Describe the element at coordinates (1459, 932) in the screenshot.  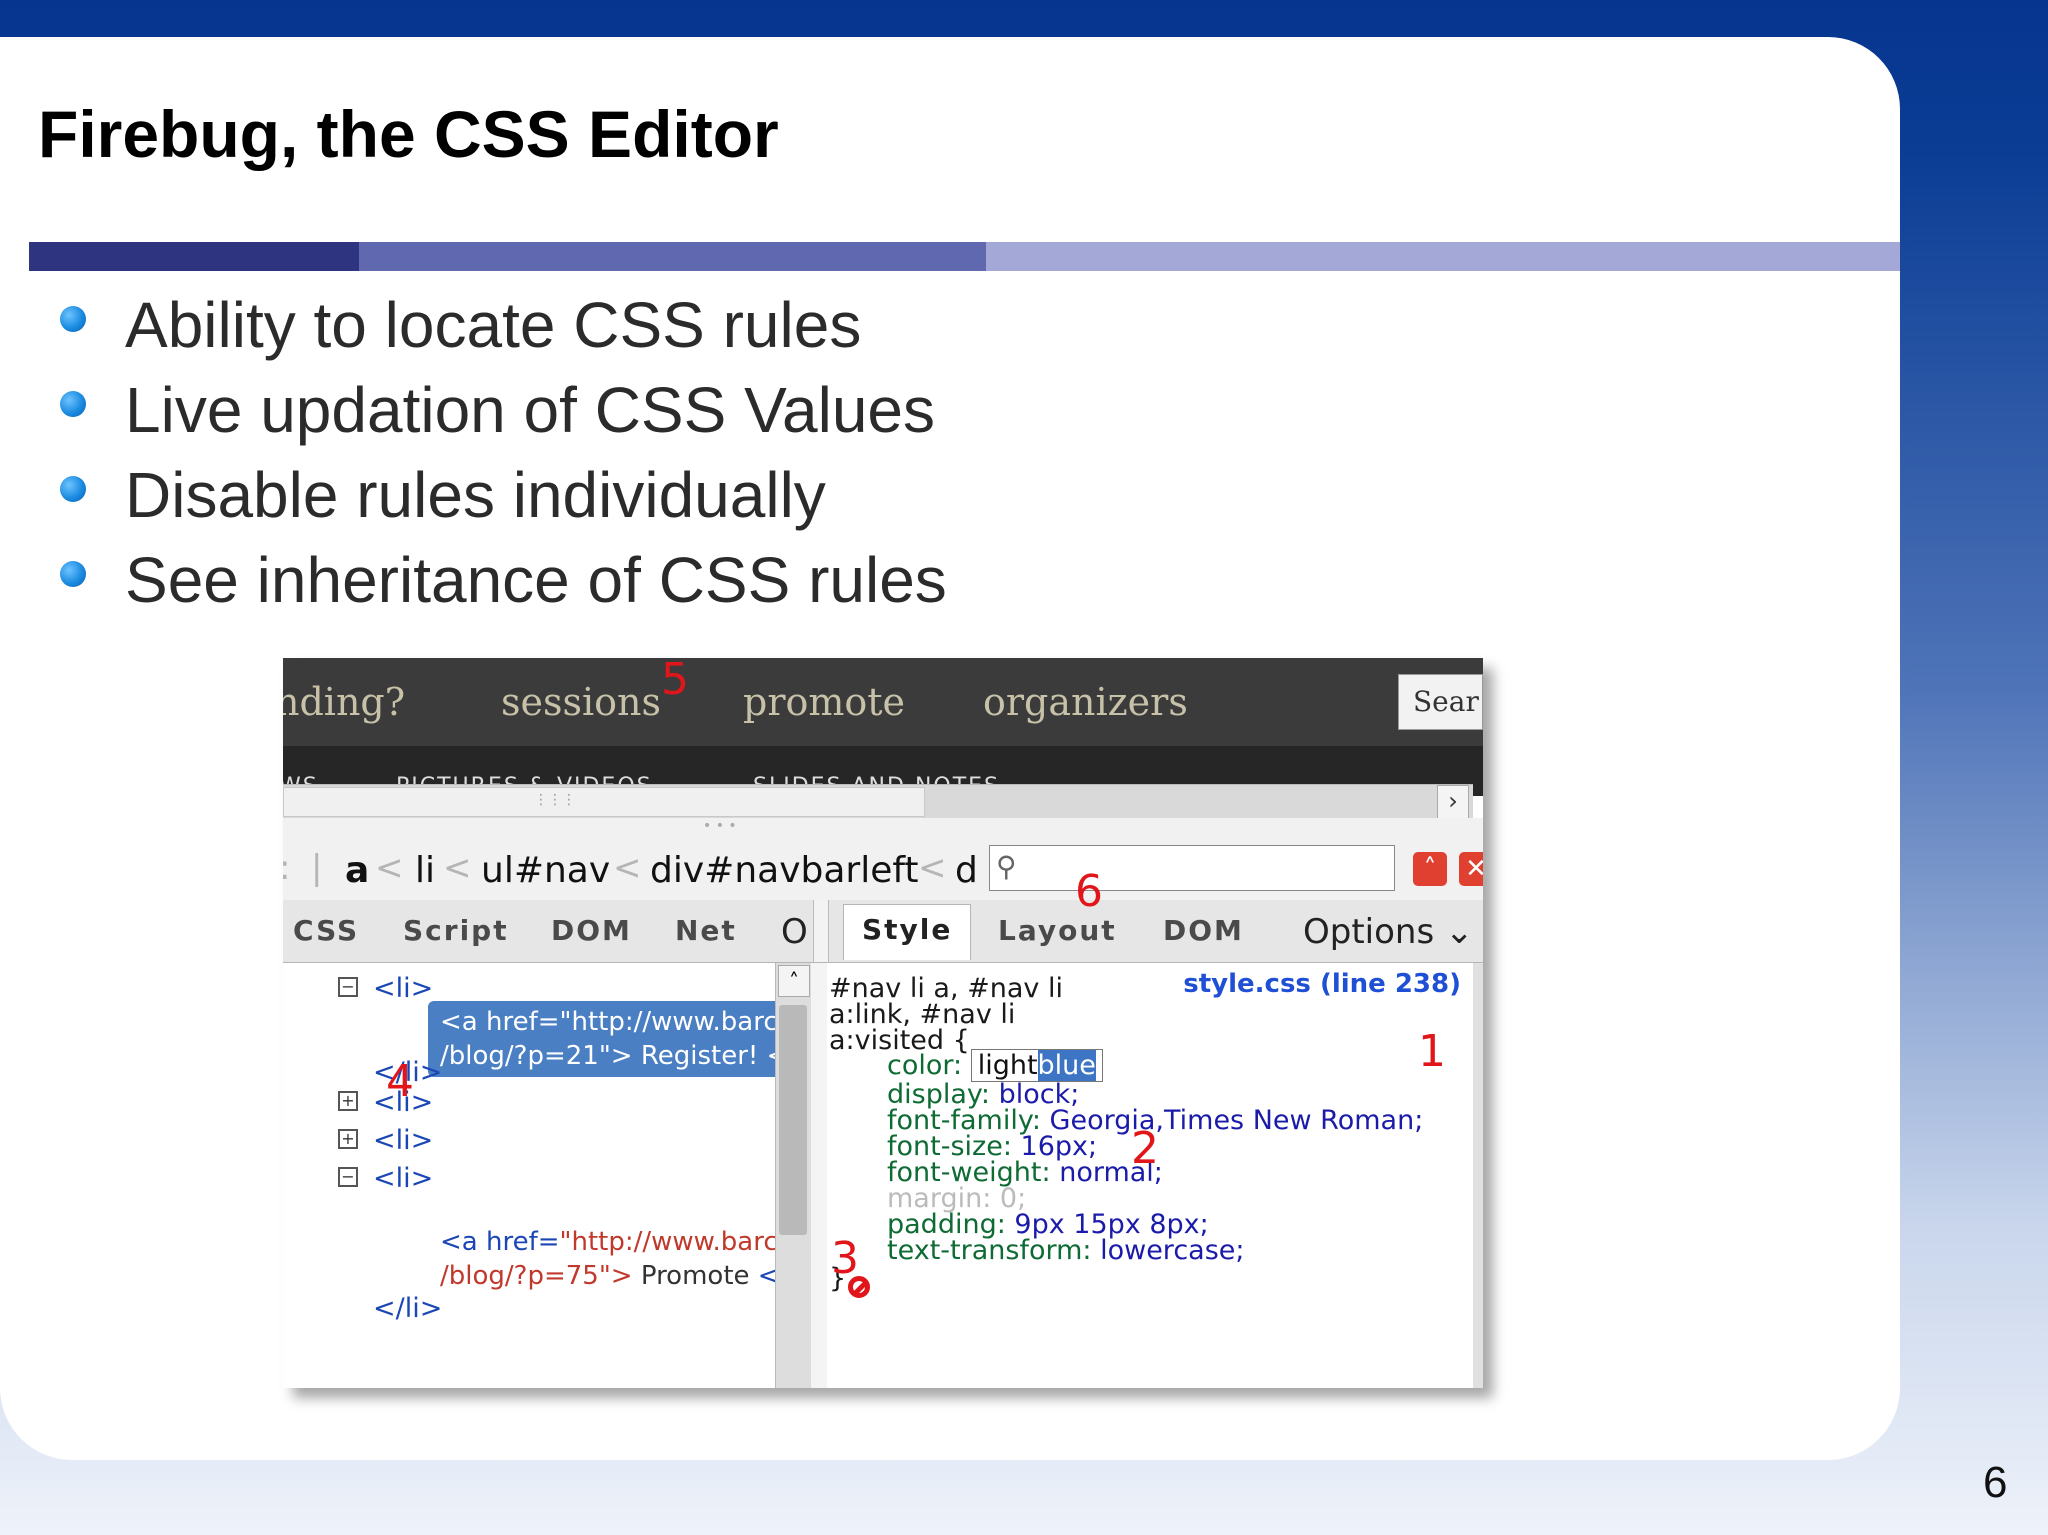
I see `chevron-down-icon: ⌄` at that location.